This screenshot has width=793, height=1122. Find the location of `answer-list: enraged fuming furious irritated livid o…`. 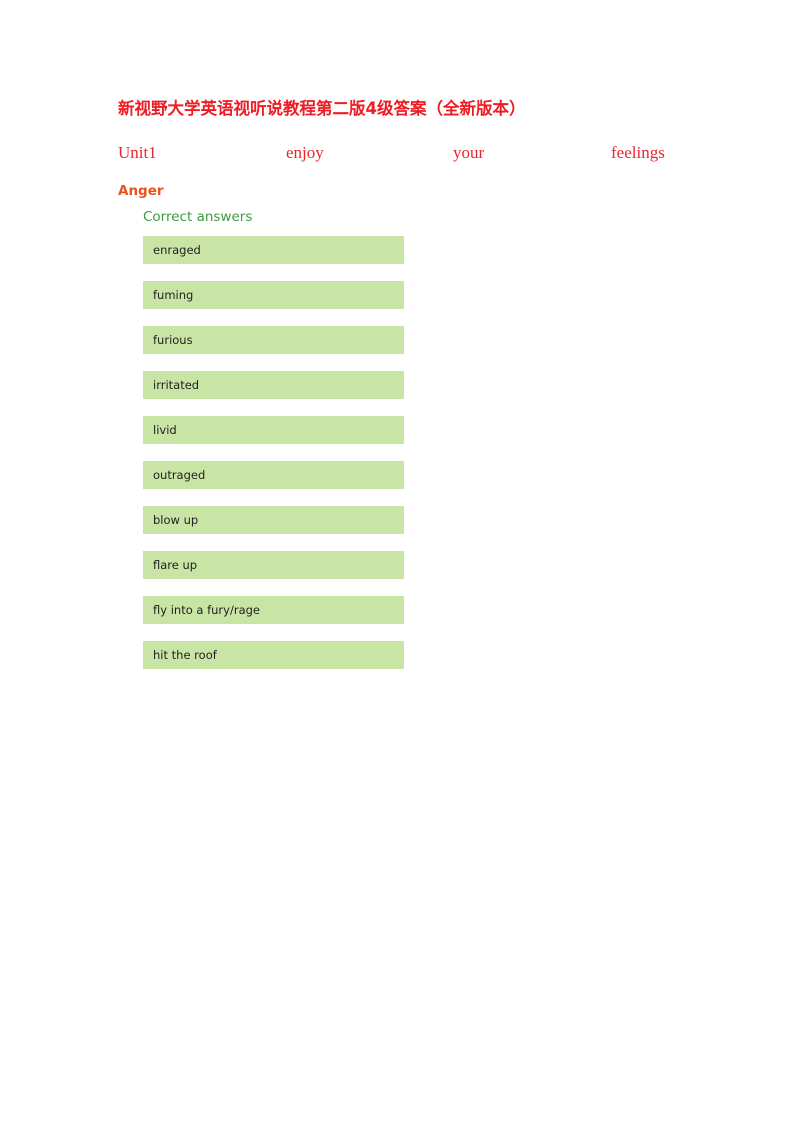

answer-list: enraged fuming furious irritated livid o… is located at coordinates (273, 452).